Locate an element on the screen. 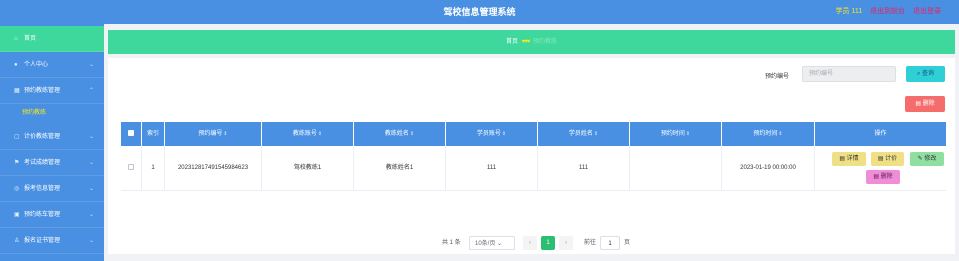 This screenshot has width=959, height=261. home-icon: ⌂ is located at coordinates (16, 39).